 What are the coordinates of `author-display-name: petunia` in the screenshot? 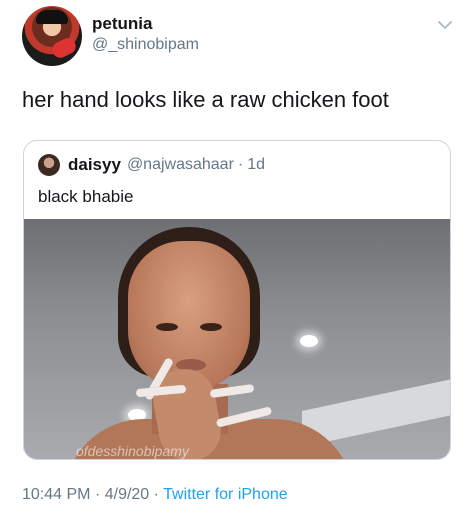 It's located at (145, 24).